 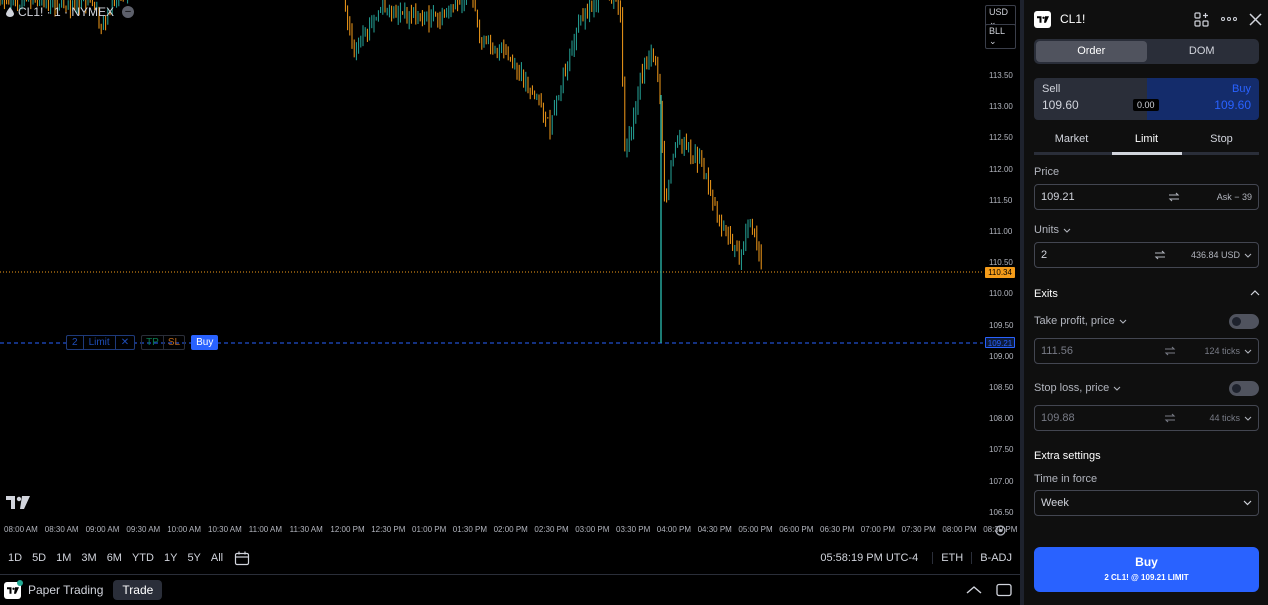 I want to click on order-price-tag: 109.21, so click(x=1000, y=342).